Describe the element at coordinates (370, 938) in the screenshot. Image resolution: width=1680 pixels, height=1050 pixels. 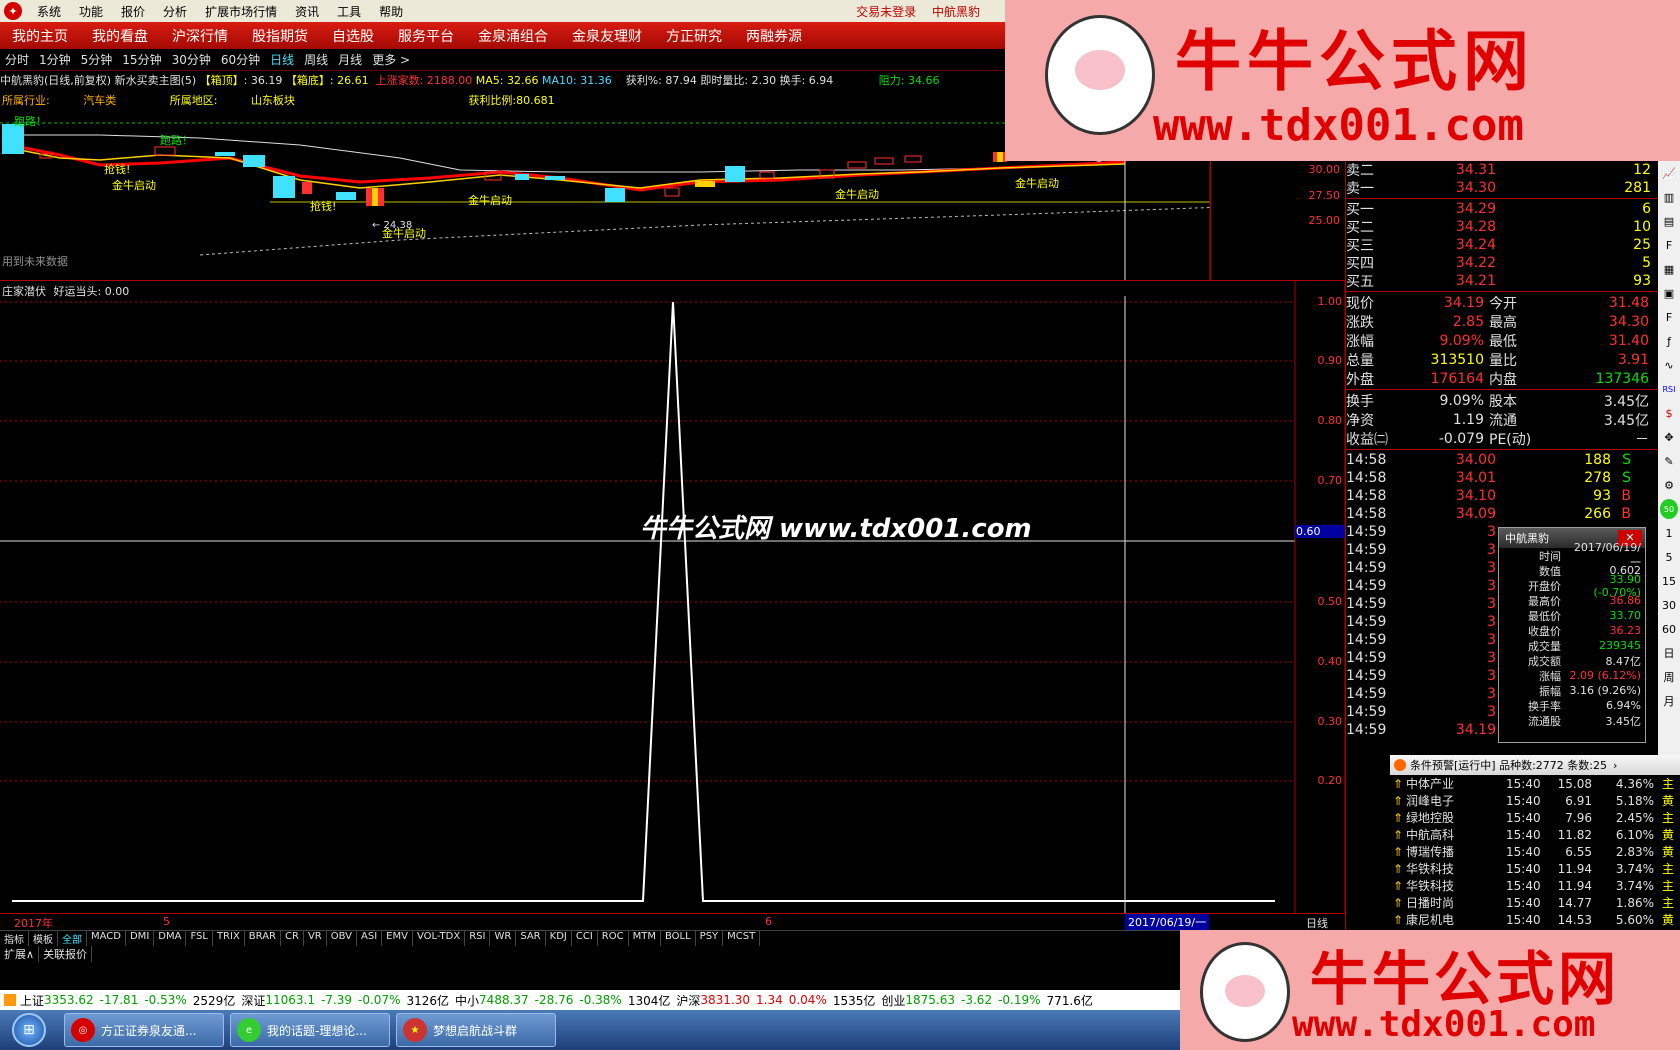
I see `indicator-tab: ASI` at that location.